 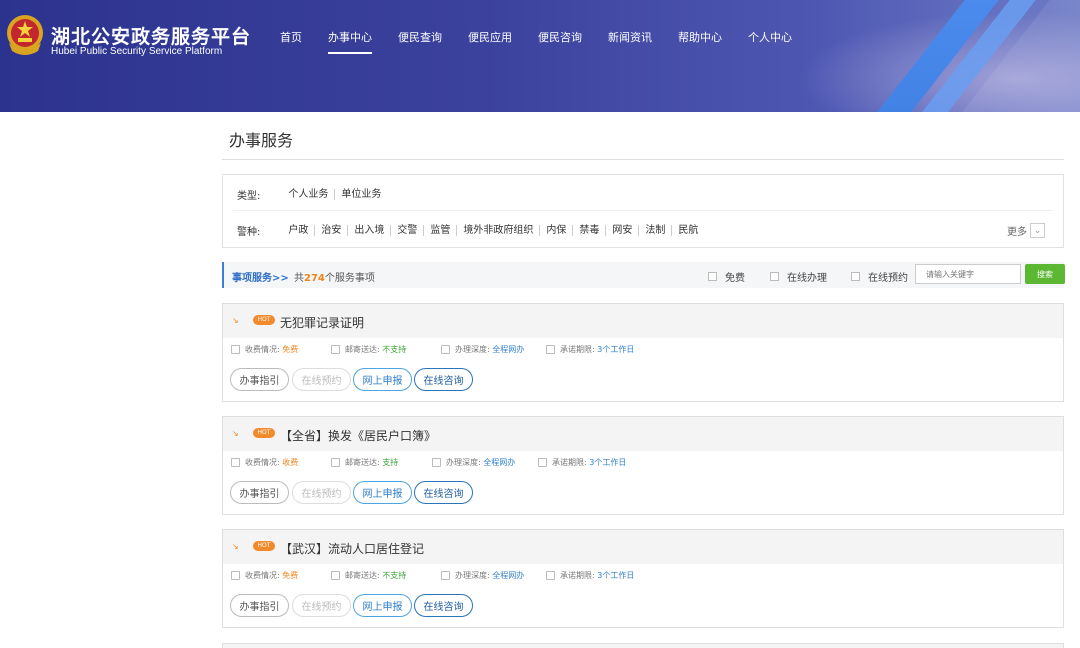 I want to click on nav-item-apps: 便民应用, so click(x=490, y=38).